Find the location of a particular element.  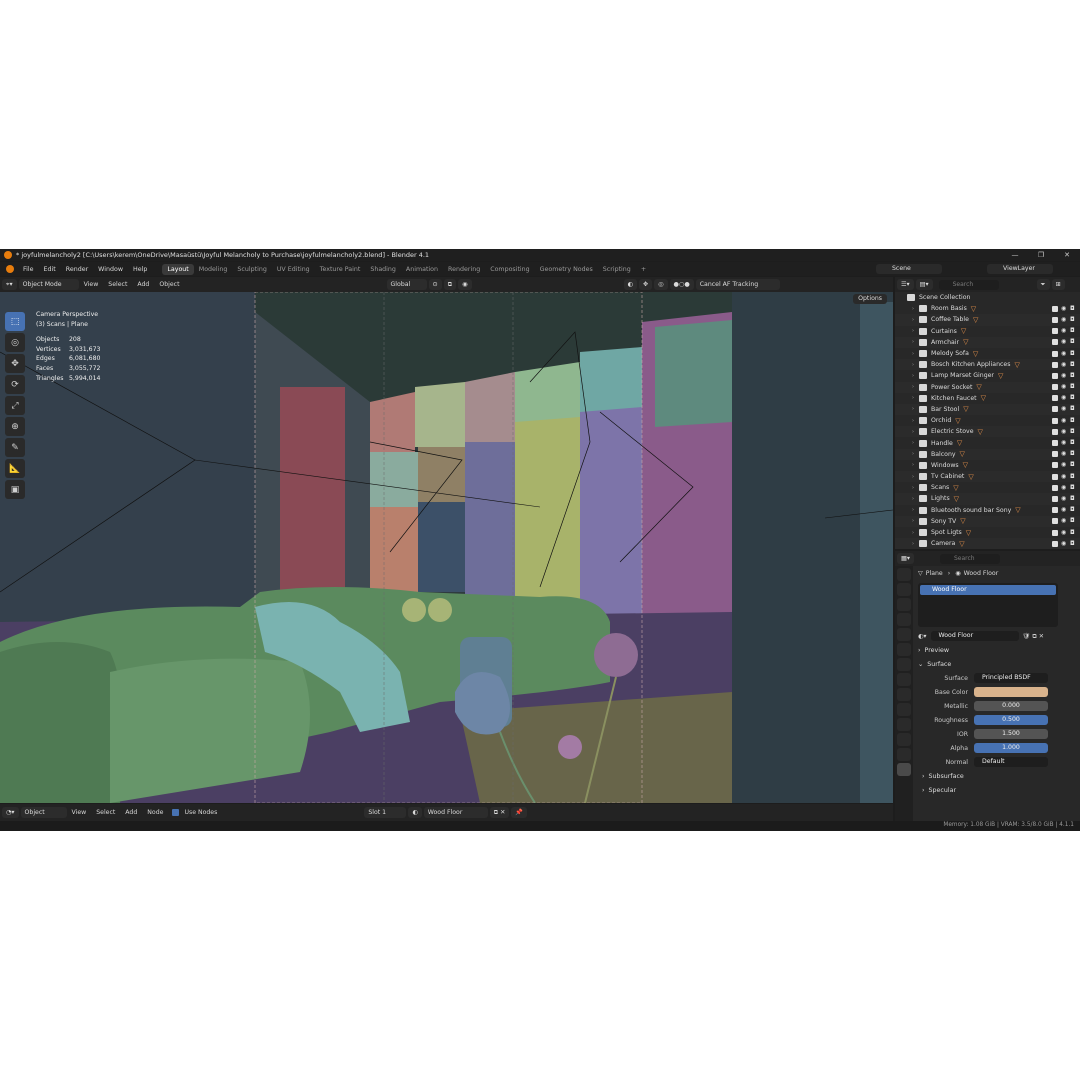

editor-type-icon: ⌖▾ is located at coordinates (9, 284).